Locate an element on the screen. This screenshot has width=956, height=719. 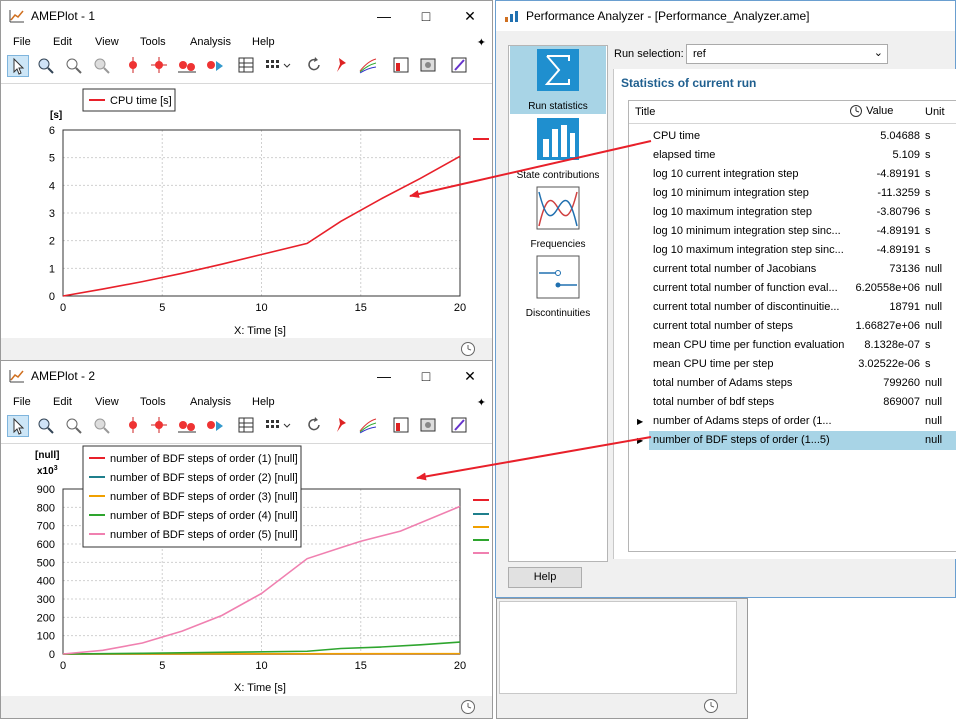
ameplot-2-titlebar: AMEPlot - 2 — □ ✕ is located at coordinates (246, 376).